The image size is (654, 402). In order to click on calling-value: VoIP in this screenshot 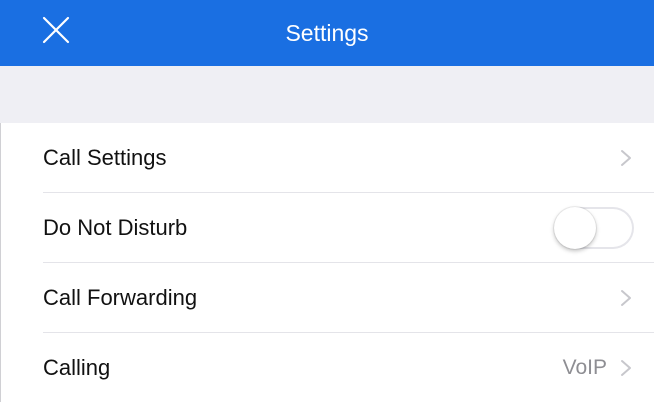, I will do `click(584, 367)`.